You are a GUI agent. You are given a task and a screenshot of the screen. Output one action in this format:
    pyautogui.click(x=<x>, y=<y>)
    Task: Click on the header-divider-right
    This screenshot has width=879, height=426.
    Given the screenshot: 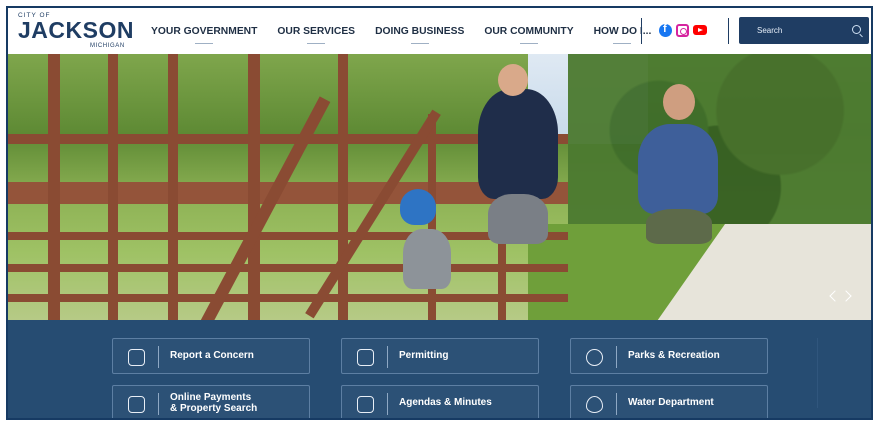 What is the action you would take?
    pyautogui.click(x=728, y=31)
    